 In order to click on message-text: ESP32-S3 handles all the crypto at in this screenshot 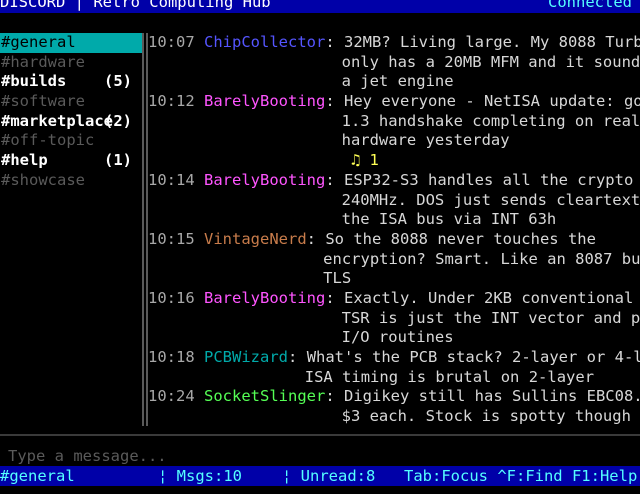, I will do `click(492, 179)`.